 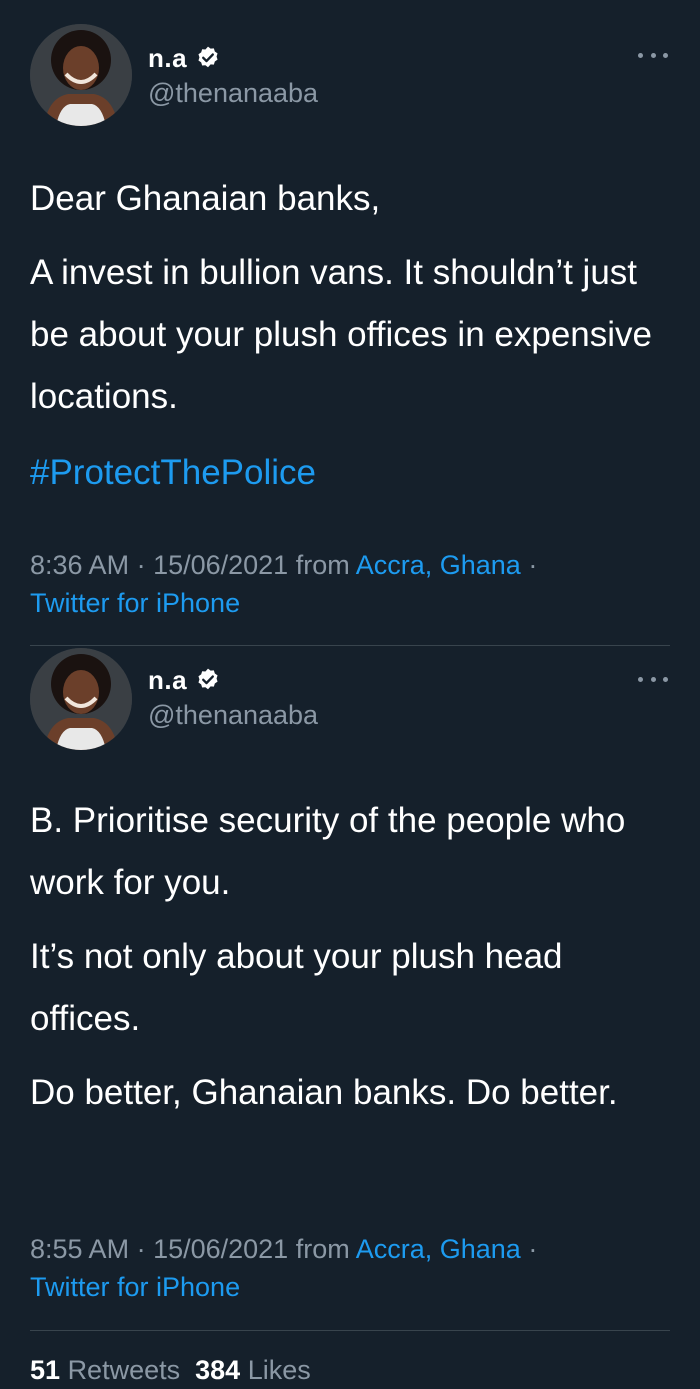 I want to click on retweets-stat: 51 Retweets, so click(x=105, y=1370).